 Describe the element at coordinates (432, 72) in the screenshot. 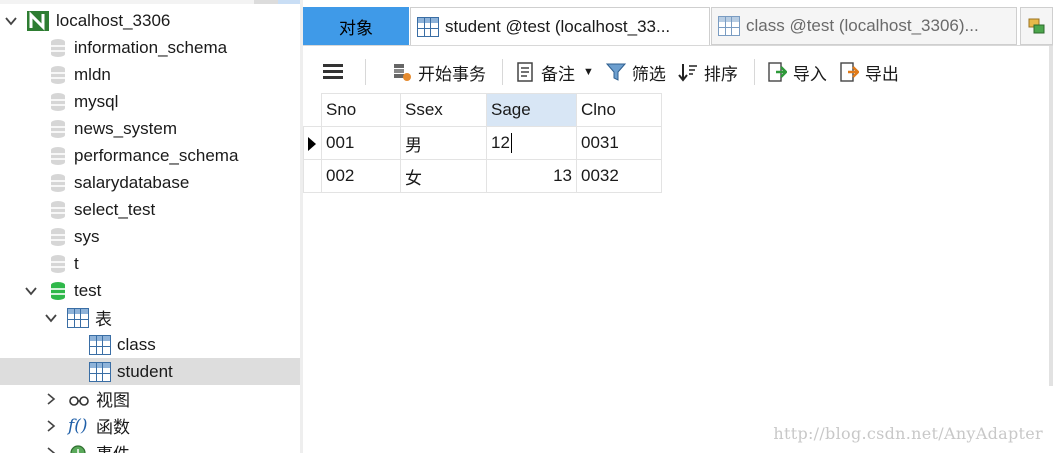

I see `begin-transaction-button: 开始事务` at that location.